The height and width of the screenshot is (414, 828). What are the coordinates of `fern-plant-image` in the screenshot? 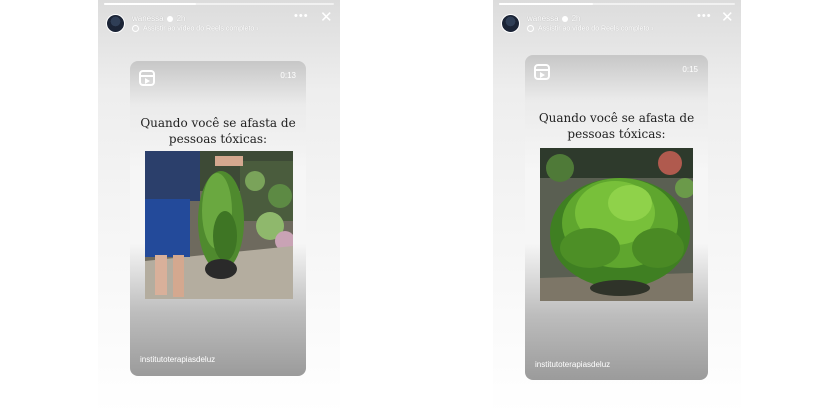 It's located at (616, 224).